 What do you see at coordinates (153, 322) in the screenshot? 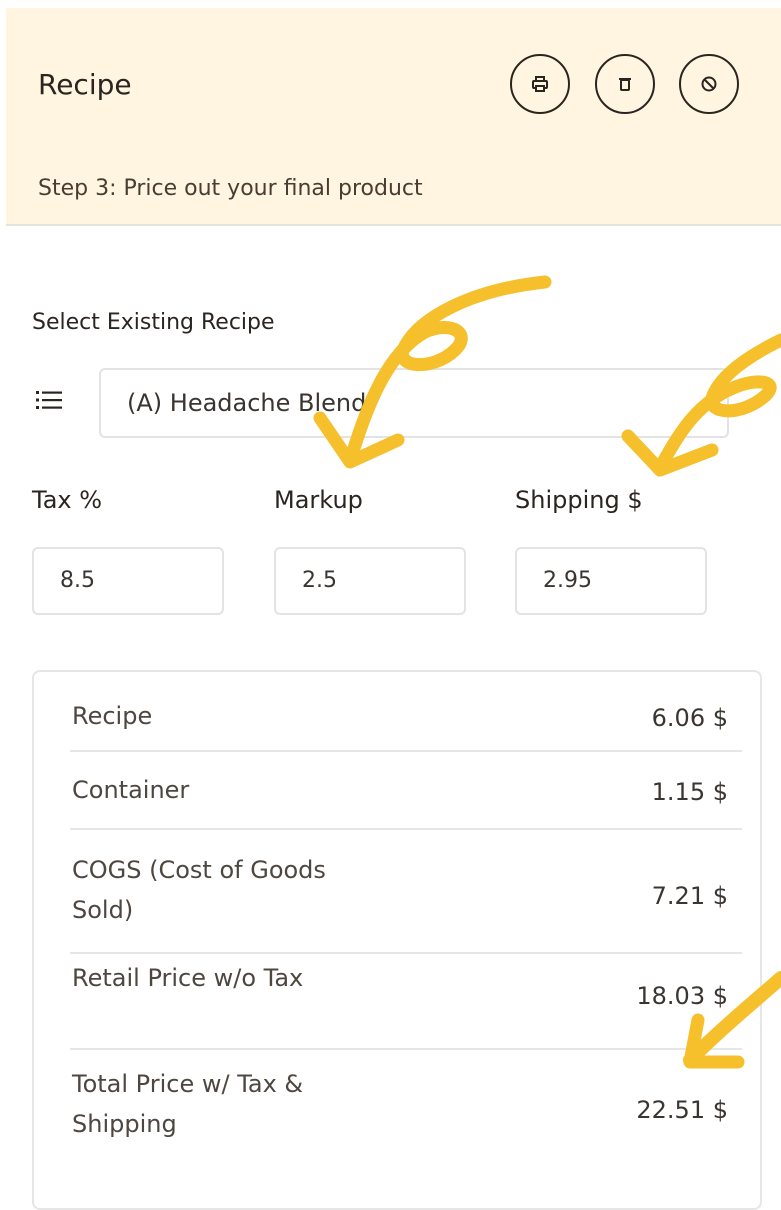
I see `recipe-select-label: Select Existing Recipe` at bounding box center [153, 322].